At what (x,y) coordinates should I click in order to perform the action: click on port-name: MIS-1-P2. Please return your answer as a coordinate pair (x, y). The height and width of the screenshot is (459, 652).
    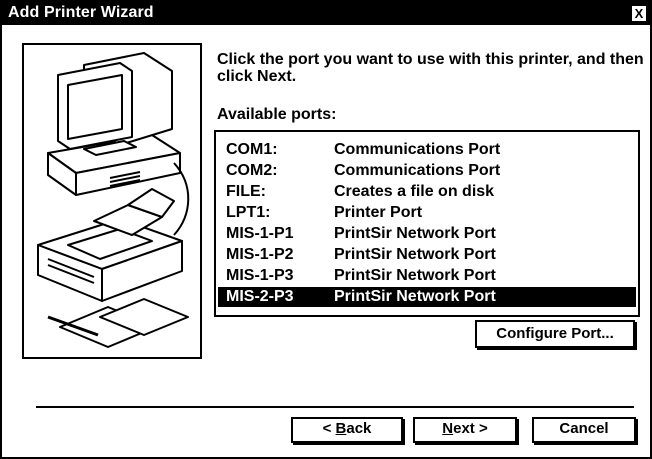
    Looking at the image, I should click on (260, 254).